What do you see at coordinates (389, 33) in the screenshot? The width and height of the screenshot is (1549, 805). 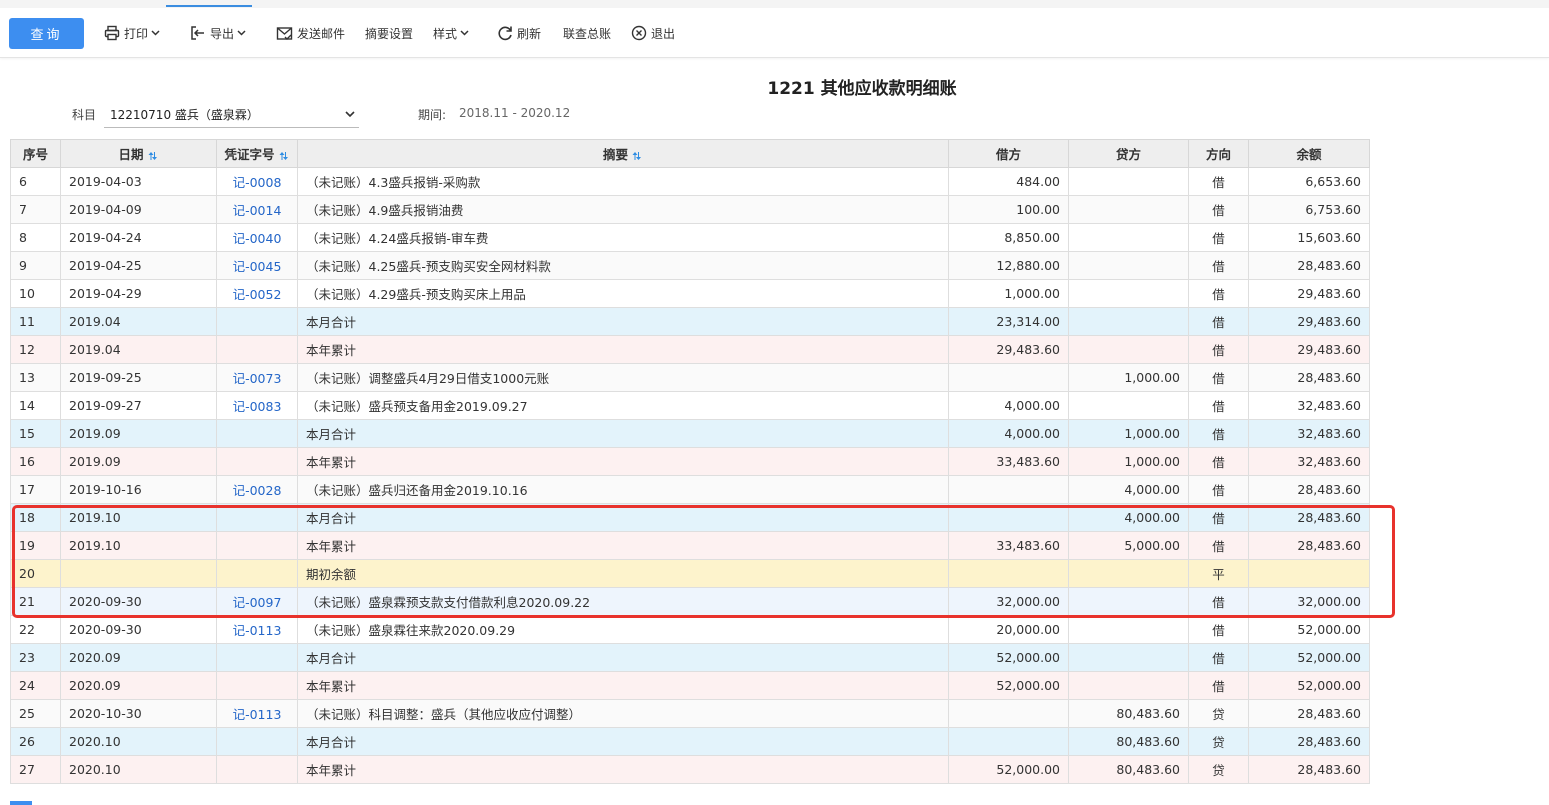 I see `summary-settings-button: 摘要设置` at bounding box center [389, 33].